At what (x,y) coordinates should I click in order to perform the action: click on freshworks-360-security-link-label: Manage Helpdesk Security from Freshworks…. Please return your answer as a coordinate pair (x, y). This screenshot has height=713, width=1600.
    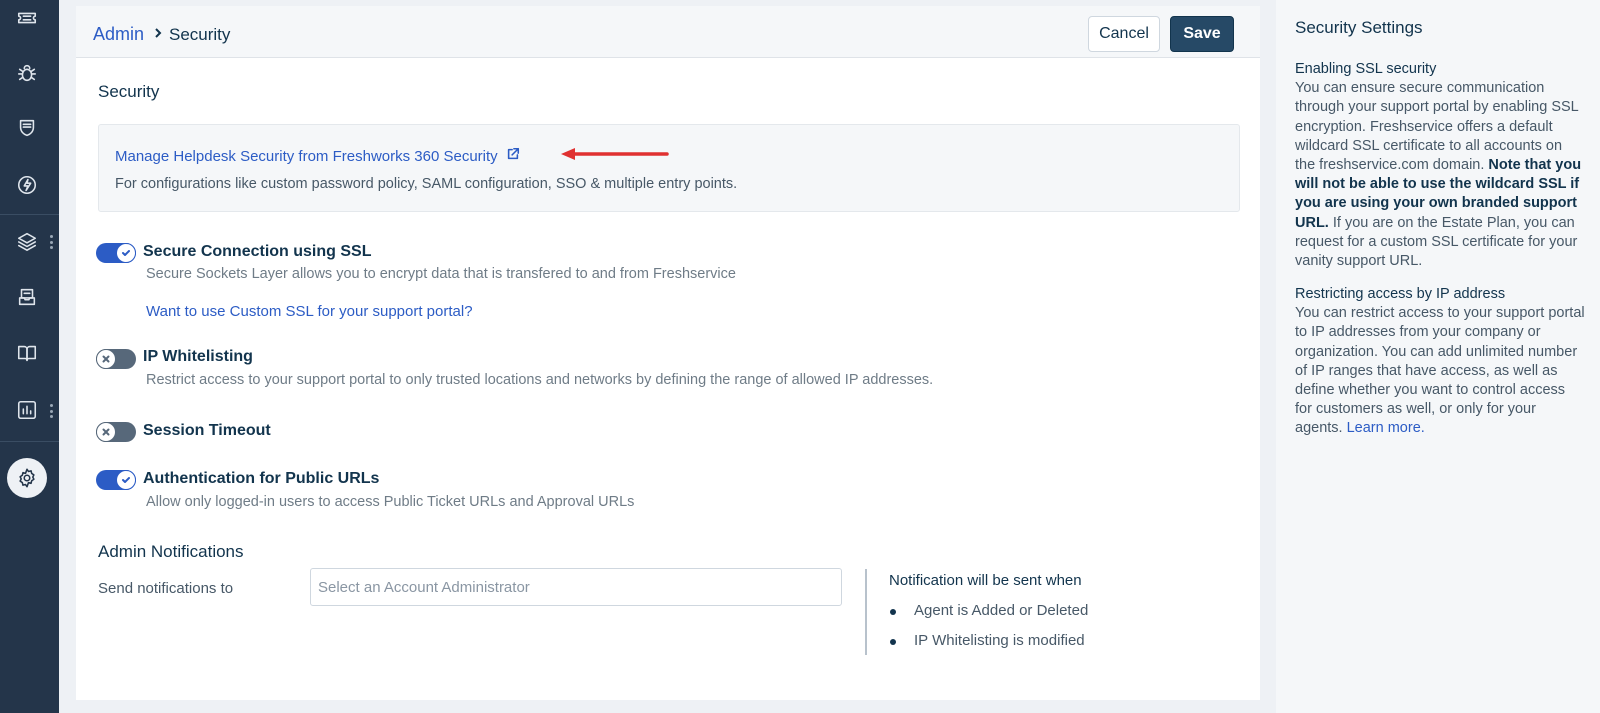
    Looking at the image, I should click on (306, 156).